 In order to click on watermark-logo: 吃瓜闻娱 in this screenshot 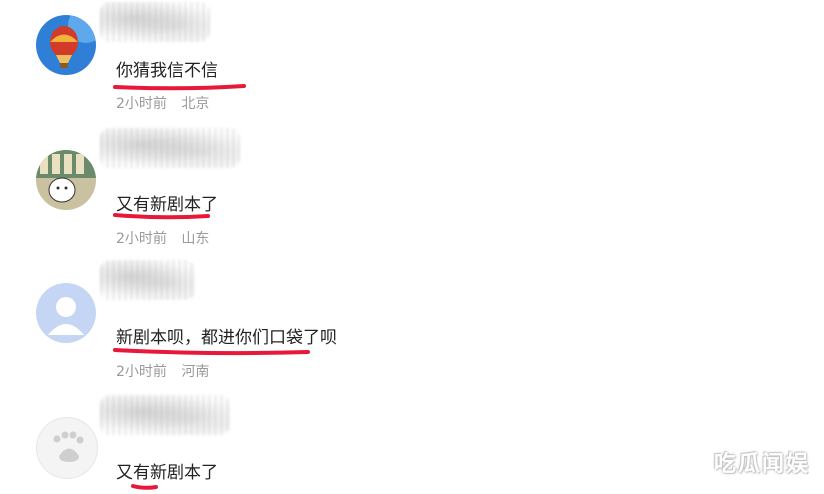, I will do `click(761, 464)`.